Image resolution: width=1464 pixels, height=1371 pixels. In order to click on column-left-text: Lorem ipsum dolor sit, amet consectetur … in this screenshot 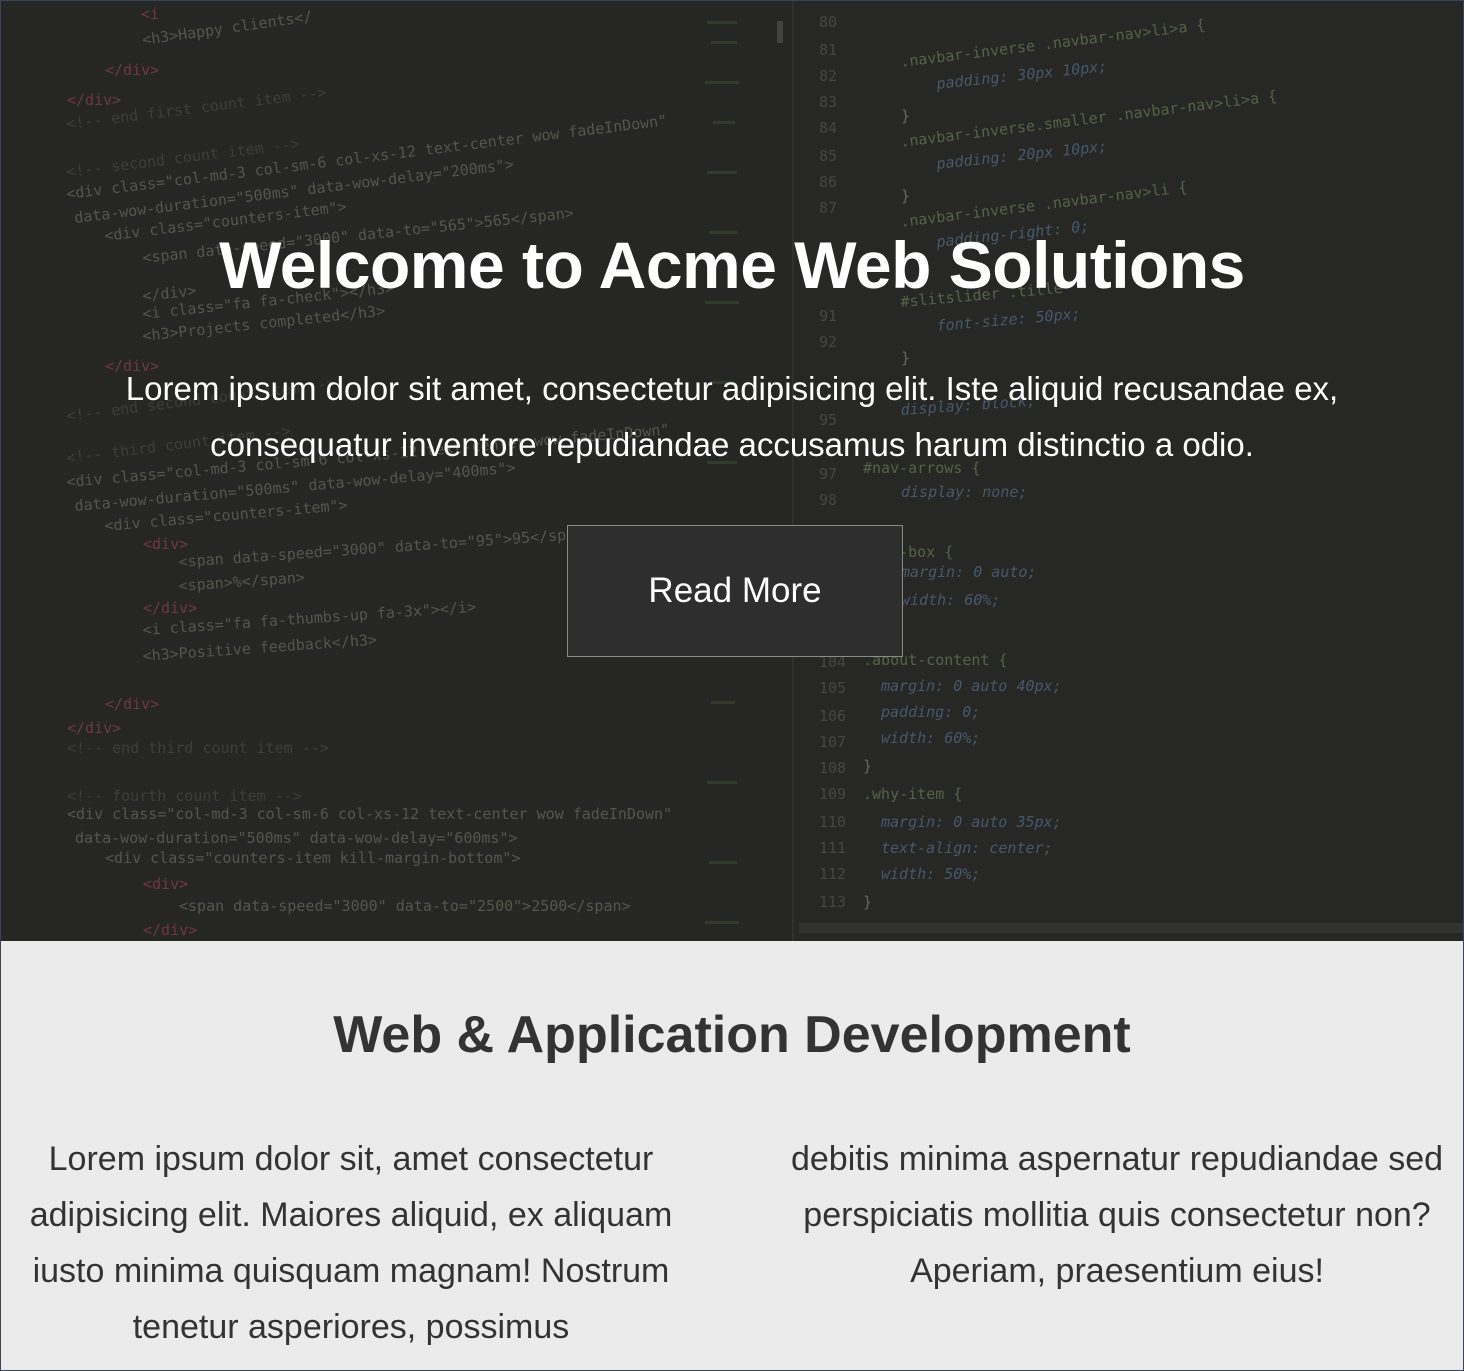, I will do `click(351, 1243)`.